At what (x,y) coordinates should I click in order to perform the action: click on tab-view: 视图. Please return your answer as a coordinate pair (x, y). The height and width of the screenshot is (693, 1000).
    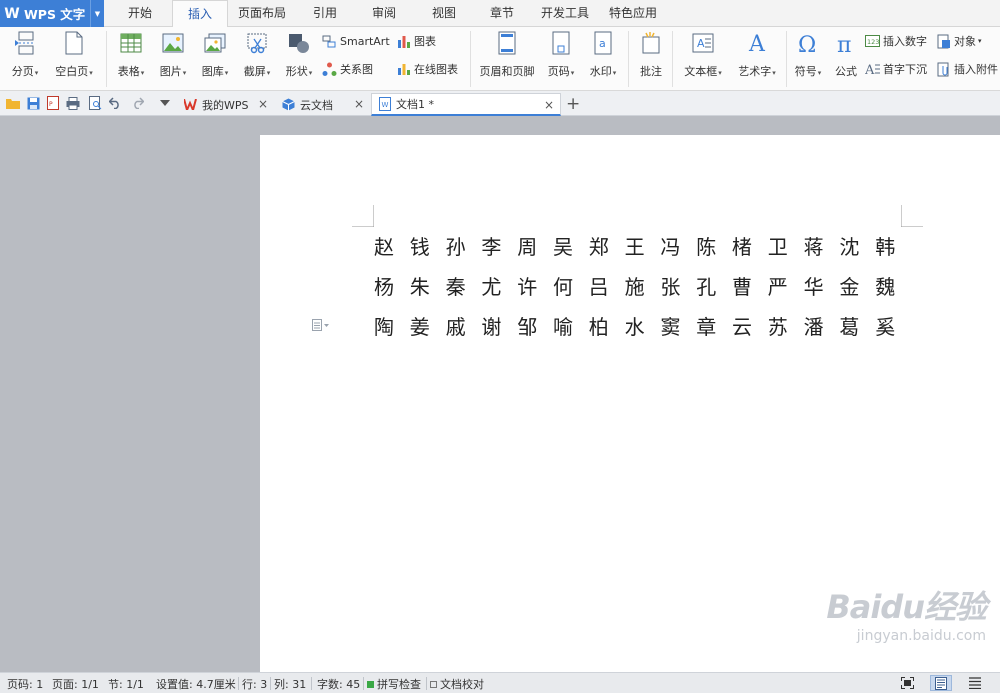
    Looking at the image, I should click on (444, 13).